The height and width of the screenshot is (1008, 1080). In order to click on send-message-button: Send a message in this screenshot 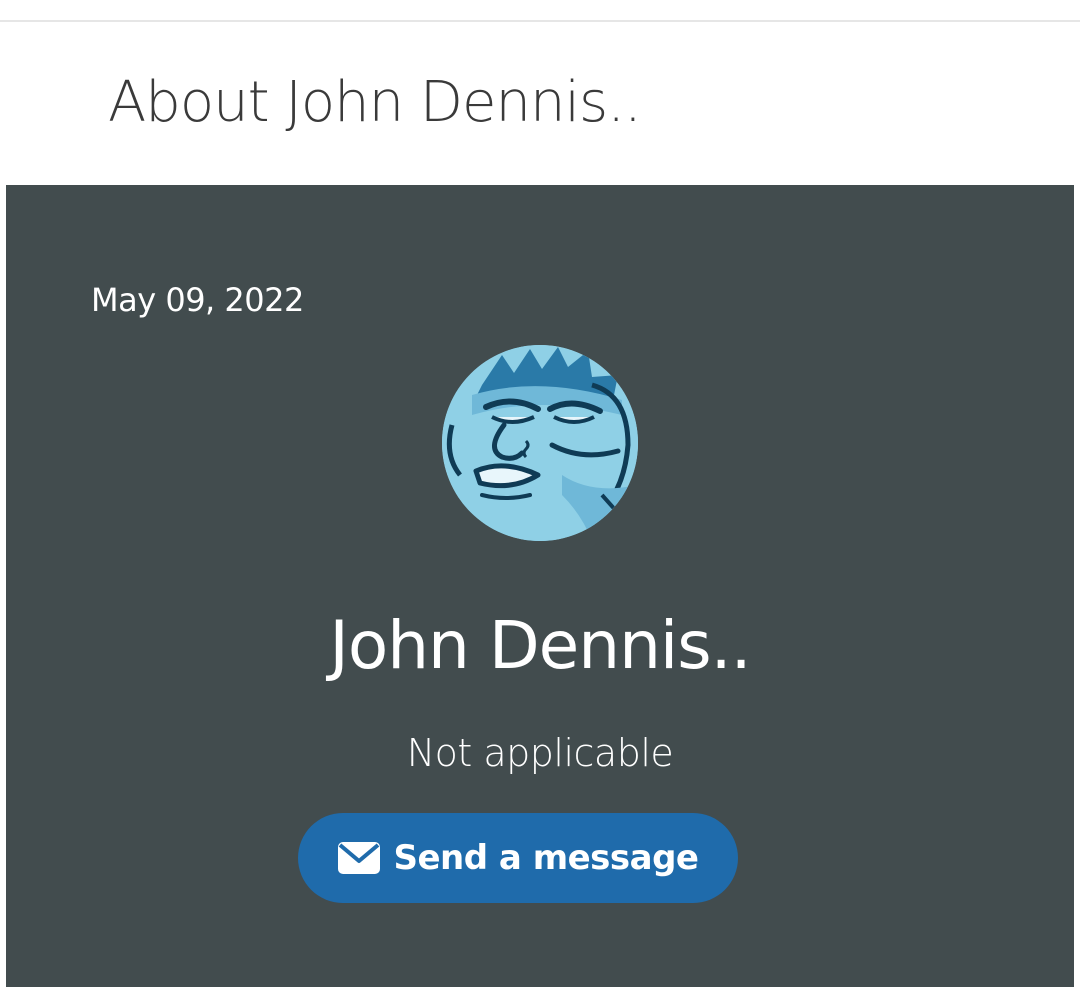, I will do `click(518, 858)`.